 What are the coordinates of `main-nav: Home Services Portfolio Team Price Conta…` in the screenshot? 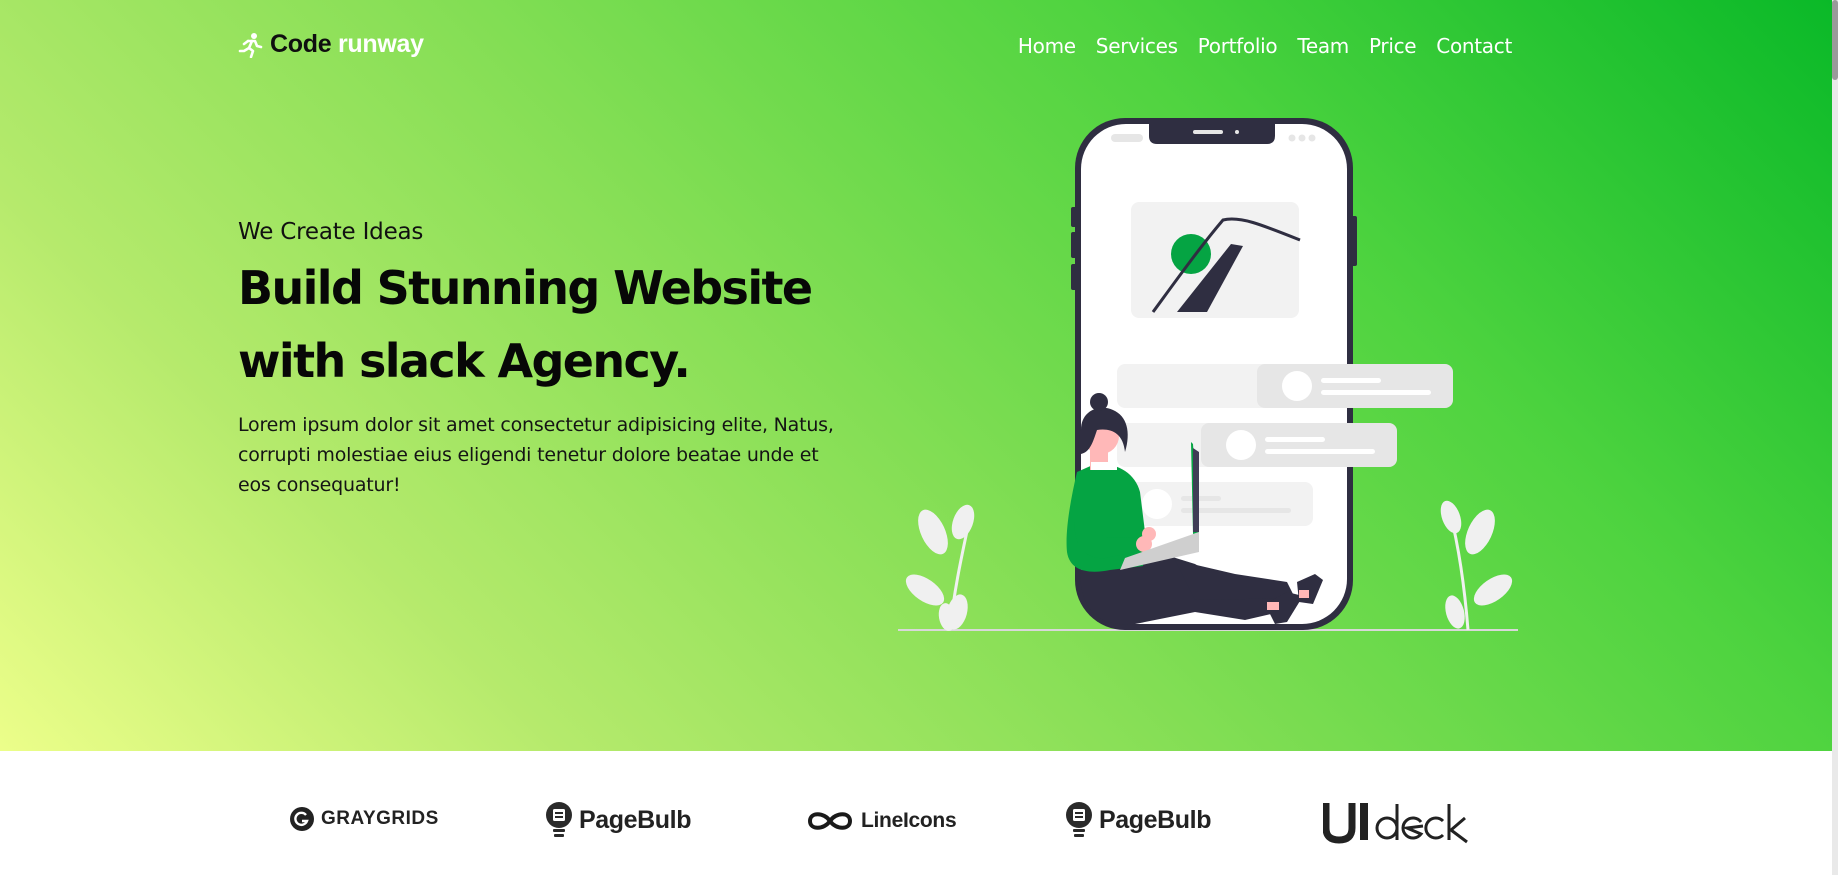 It's located at (1265, 46).